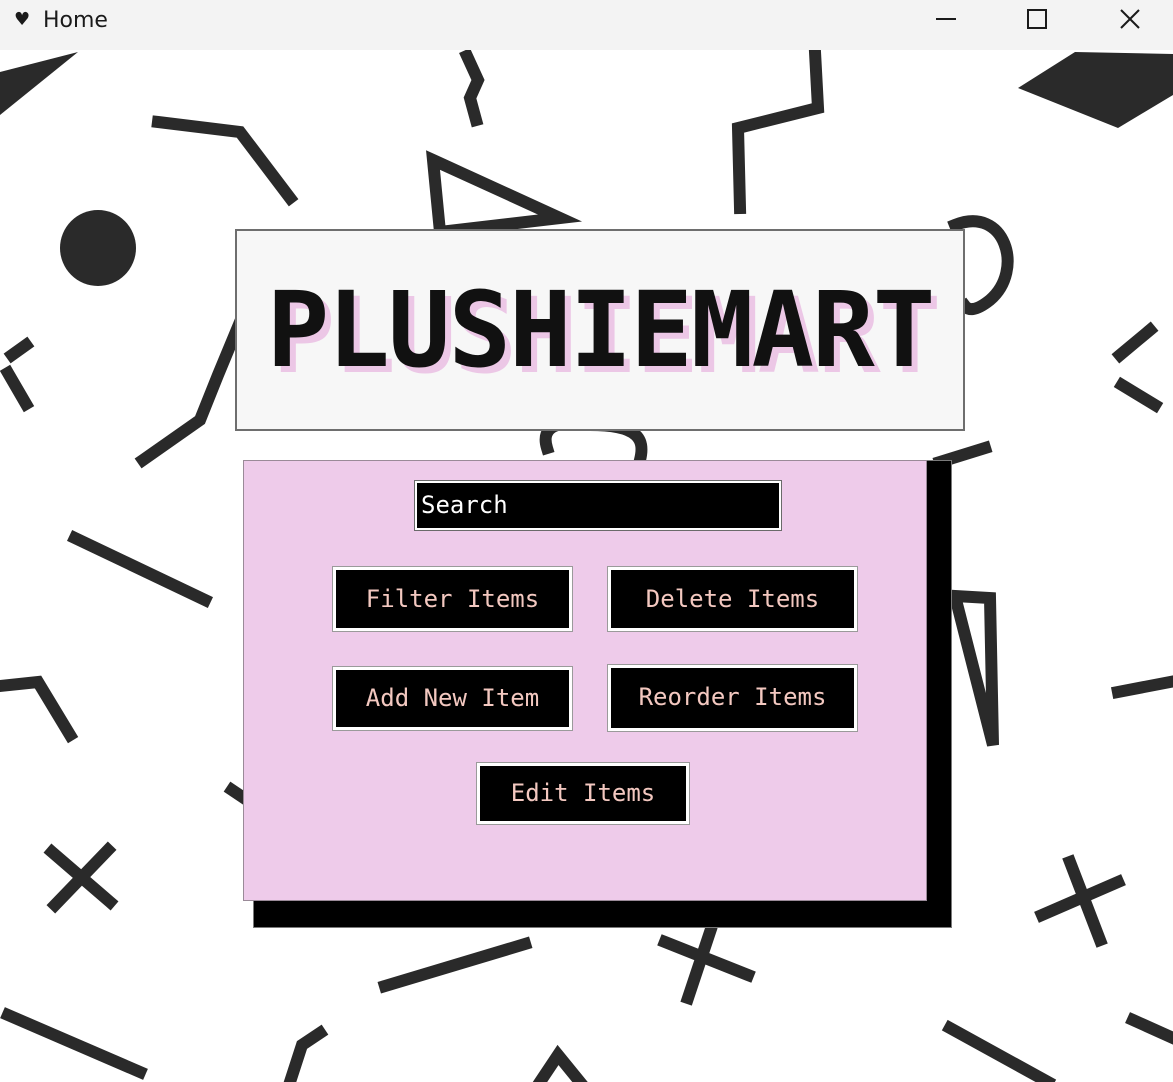  I want to click on minimize-button, so click(946, 21).